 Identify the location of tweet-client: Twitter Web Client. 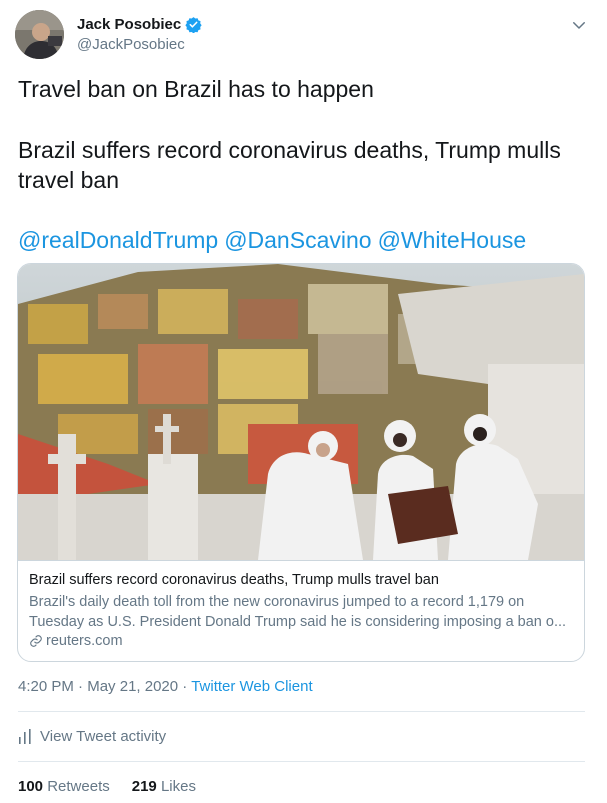
(251, 686).